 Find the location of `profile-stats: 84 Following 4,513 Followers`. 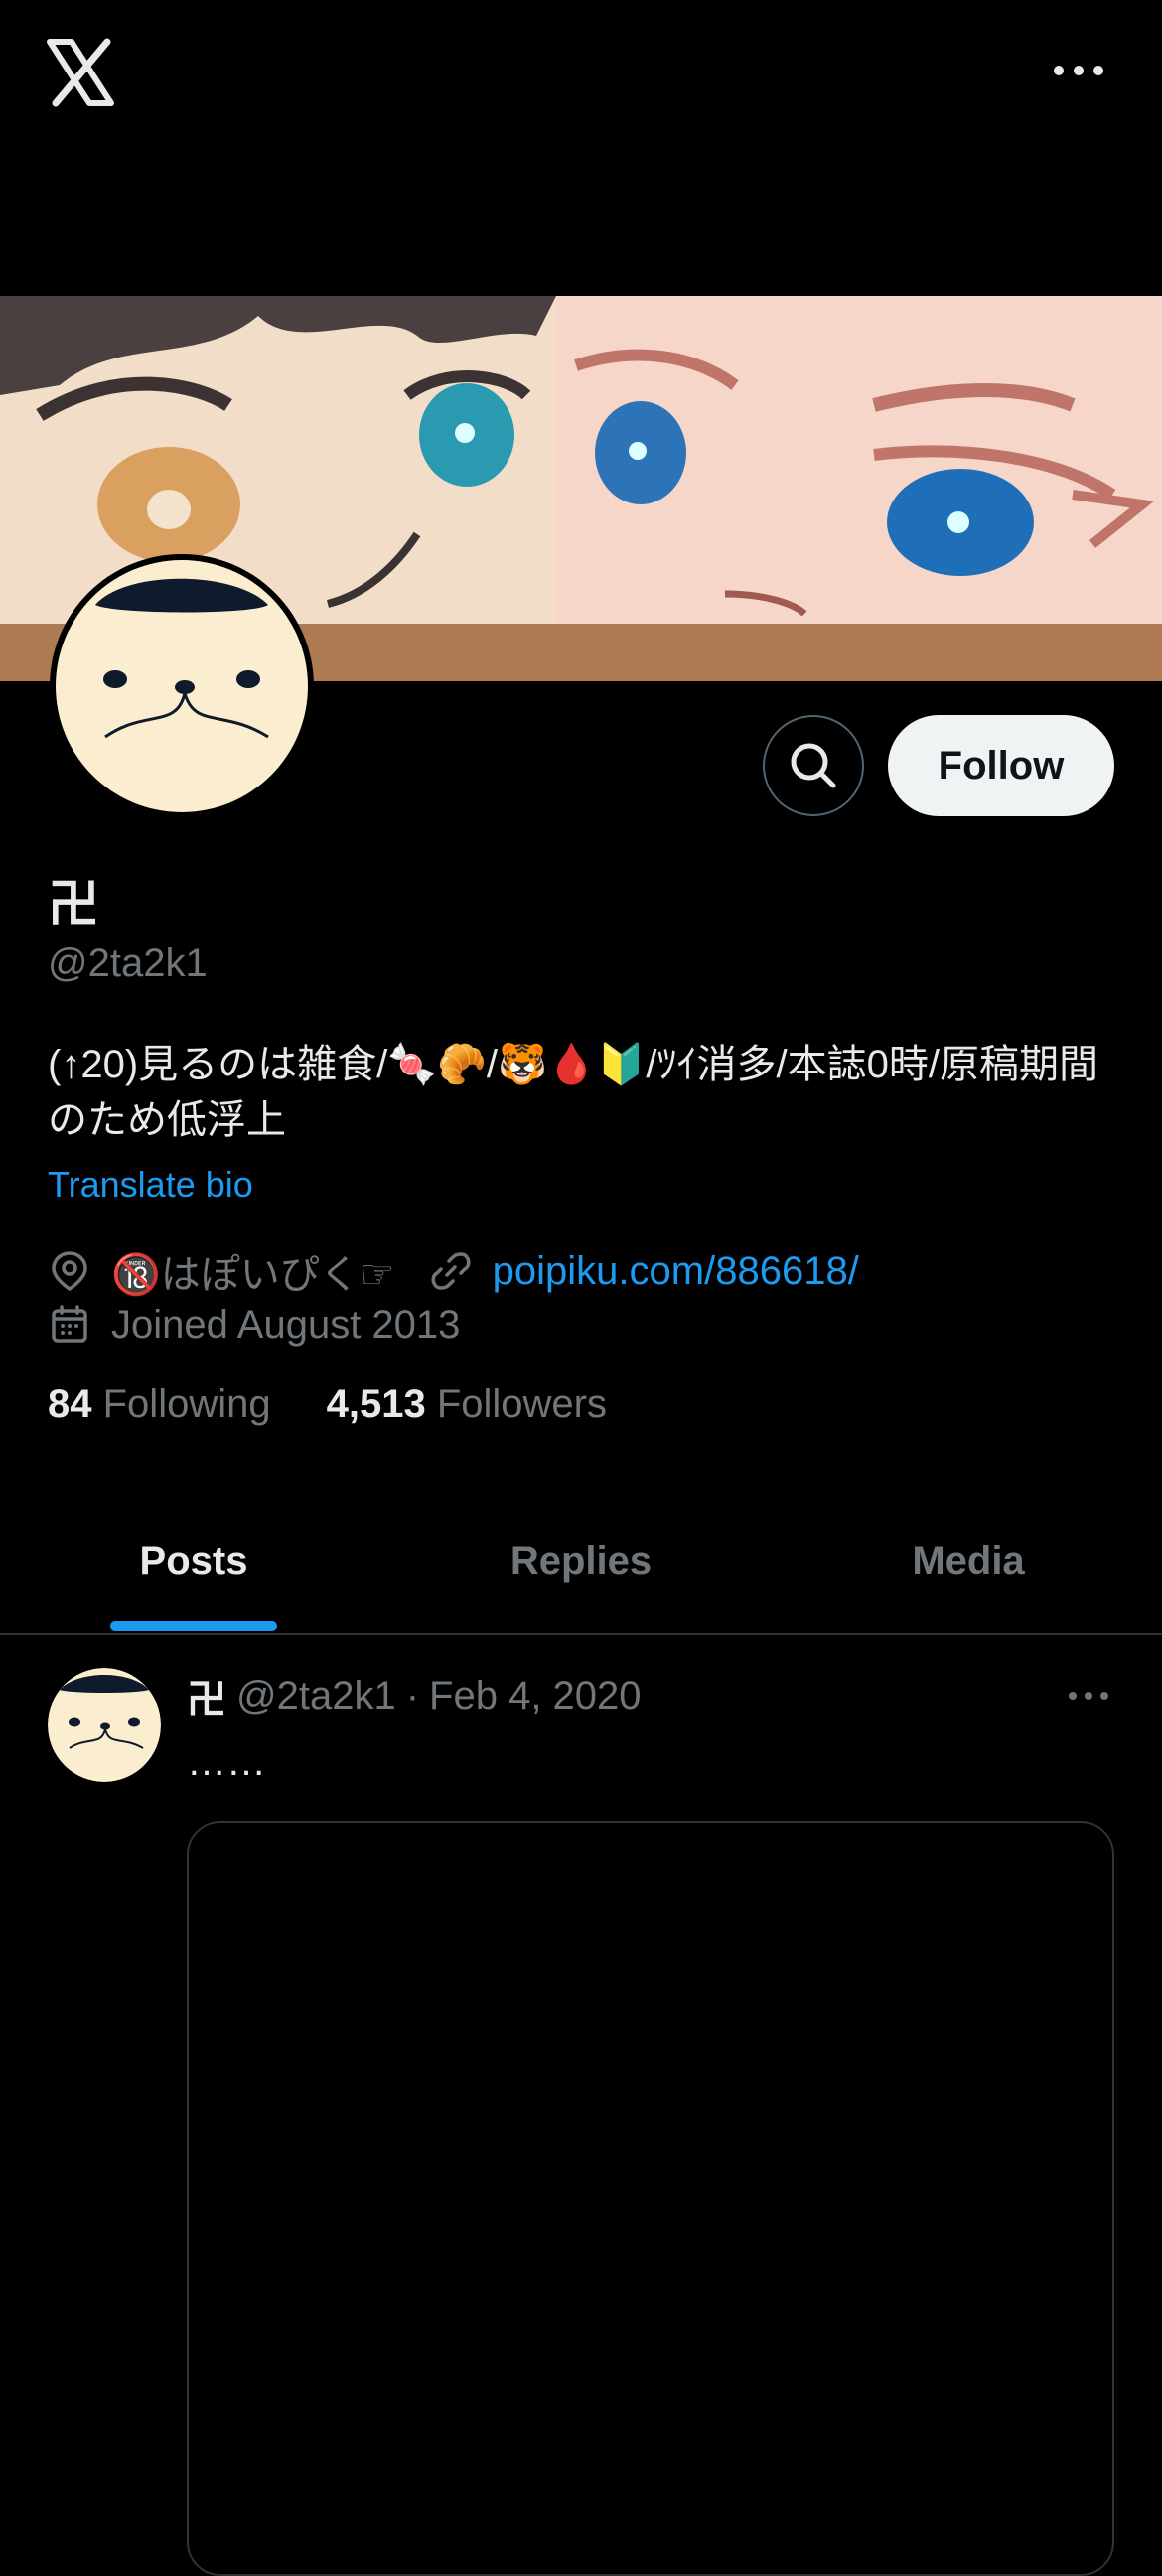

profile-stats: 84 Following 4,513 Followers is located at coordinates (327, 1404).